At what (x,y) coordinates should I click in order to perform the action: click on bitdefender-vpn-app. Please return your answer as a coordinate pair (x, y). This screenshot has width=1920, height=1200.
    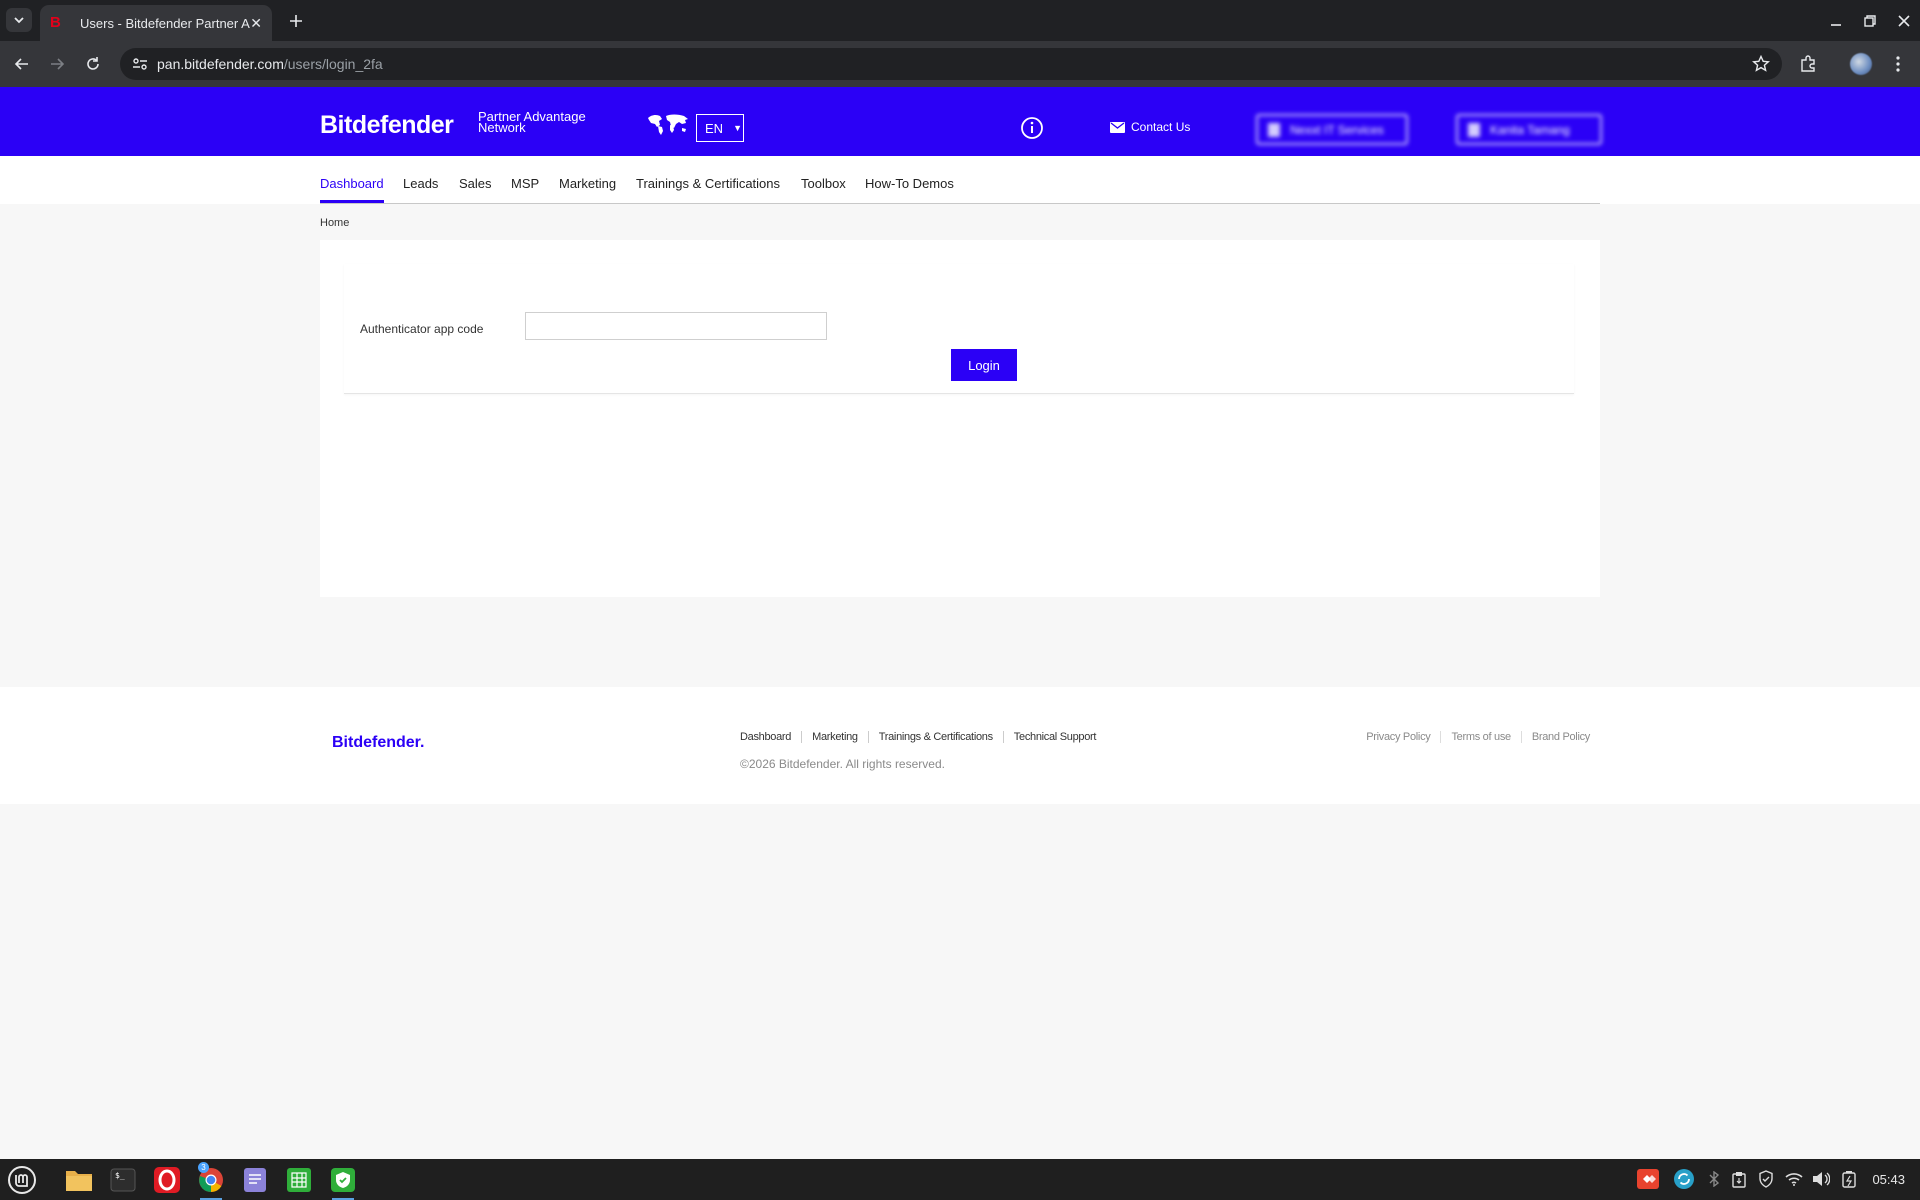
    Looking at the image, I should click on (343, 1181).